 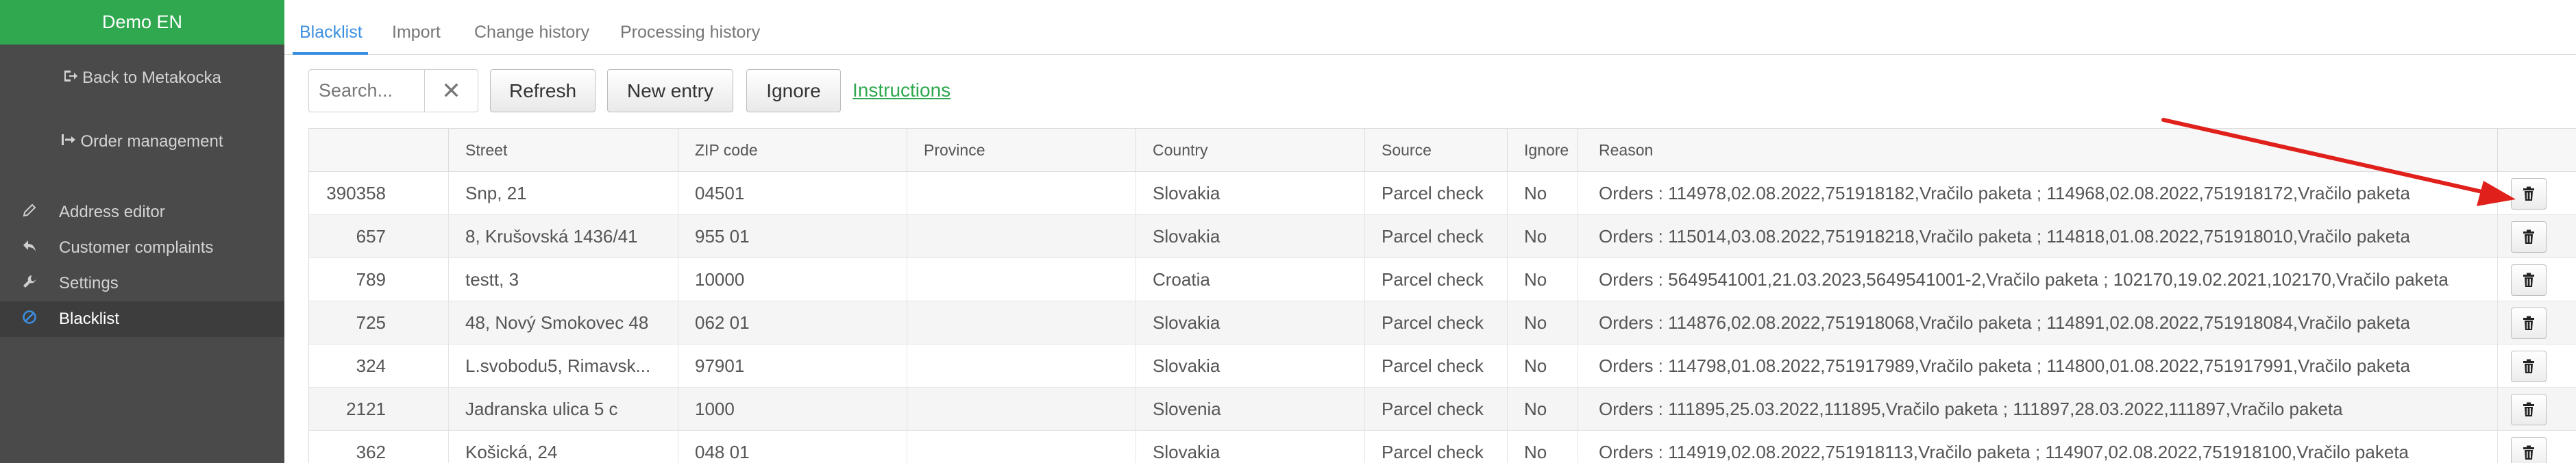 What do you see at coordinates (142, 283) in the screenshot?
I see `sidebar-item-settings: Settings` at bounding box center [142, 283].